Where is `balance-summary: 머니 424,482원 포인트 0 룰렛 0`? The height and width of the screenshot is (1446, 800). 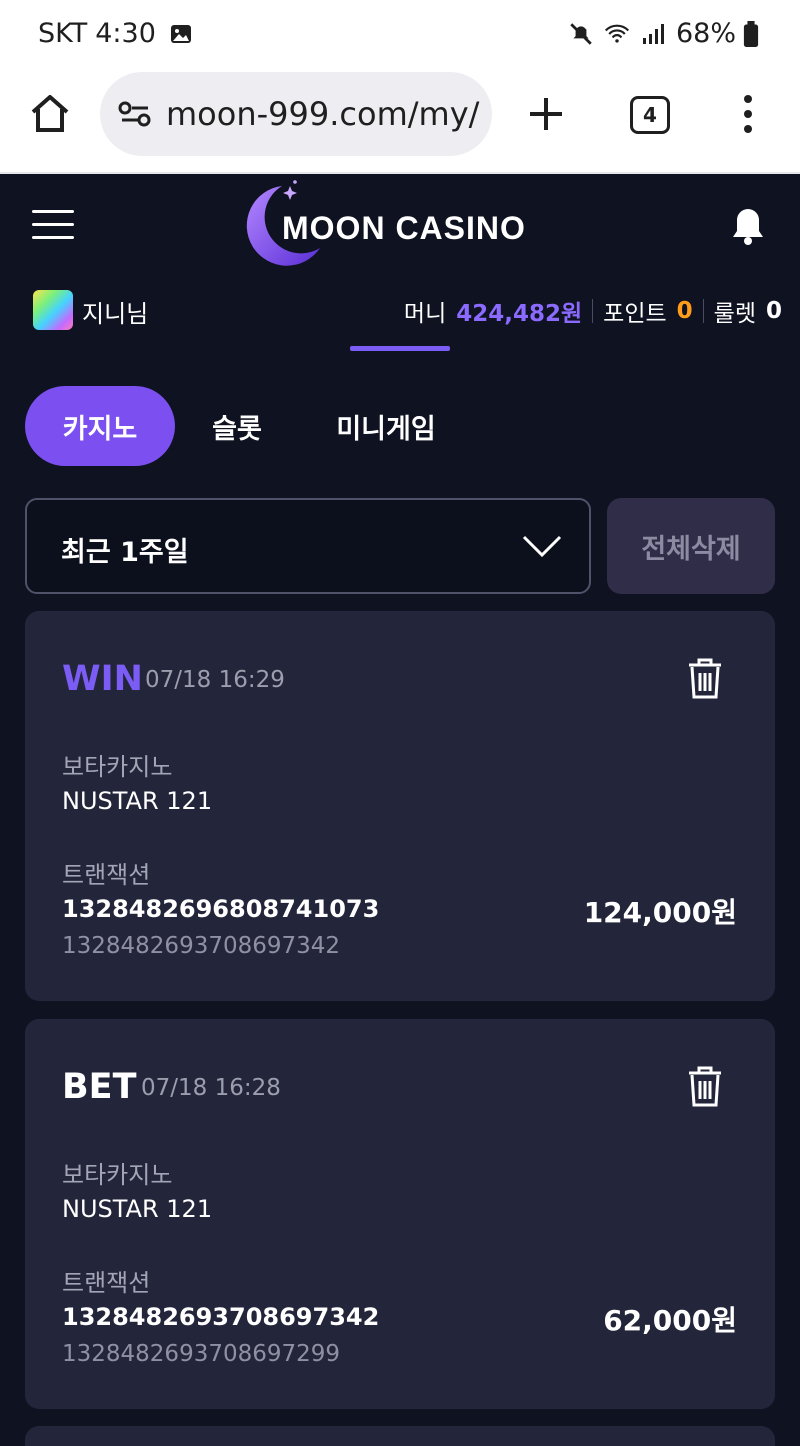
balance-summary: 머니 424,482원 포인트 0 룰렛 0 is located at coordinates (593, 311).